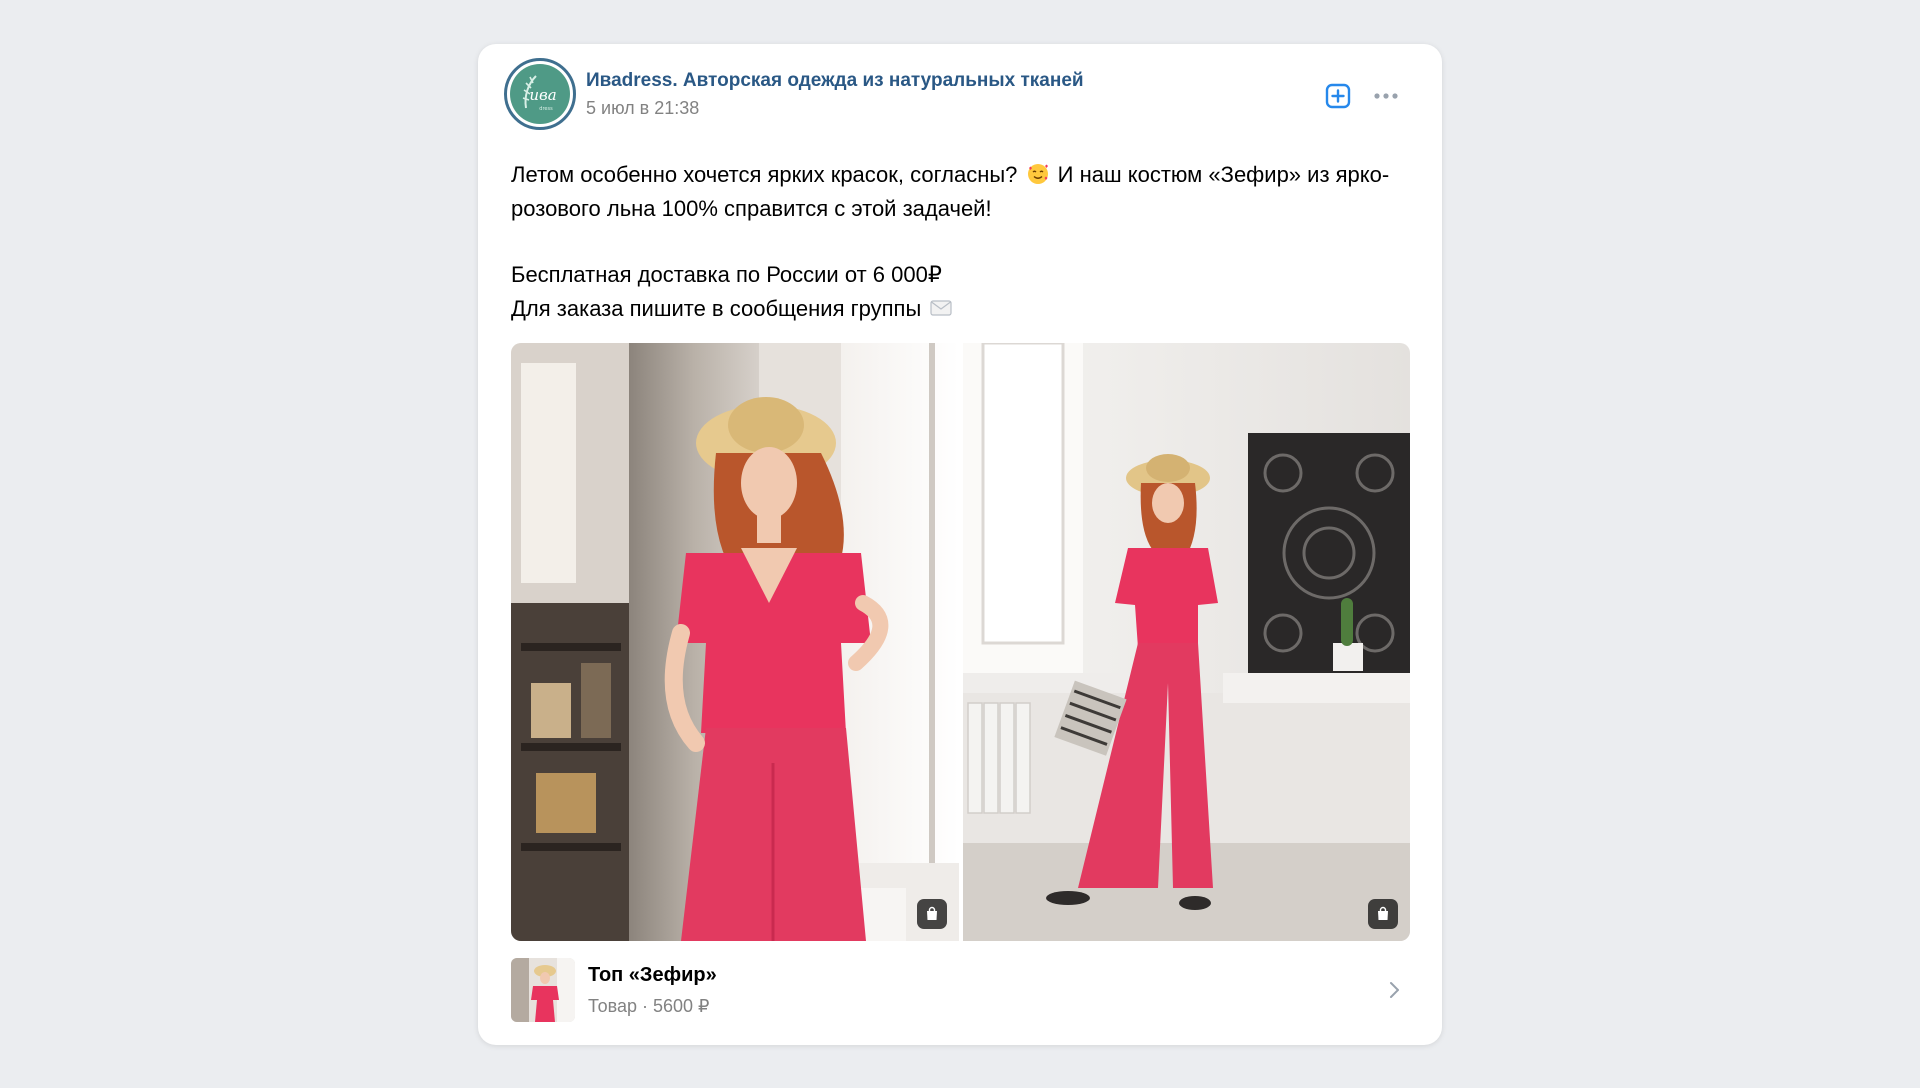 Image resolution: width=1920 pixels, height=1088 pixels. Describe the element at coordinates (652, 975) in the screenshot. I see `product-title: Топ «Зефир»` at that location.